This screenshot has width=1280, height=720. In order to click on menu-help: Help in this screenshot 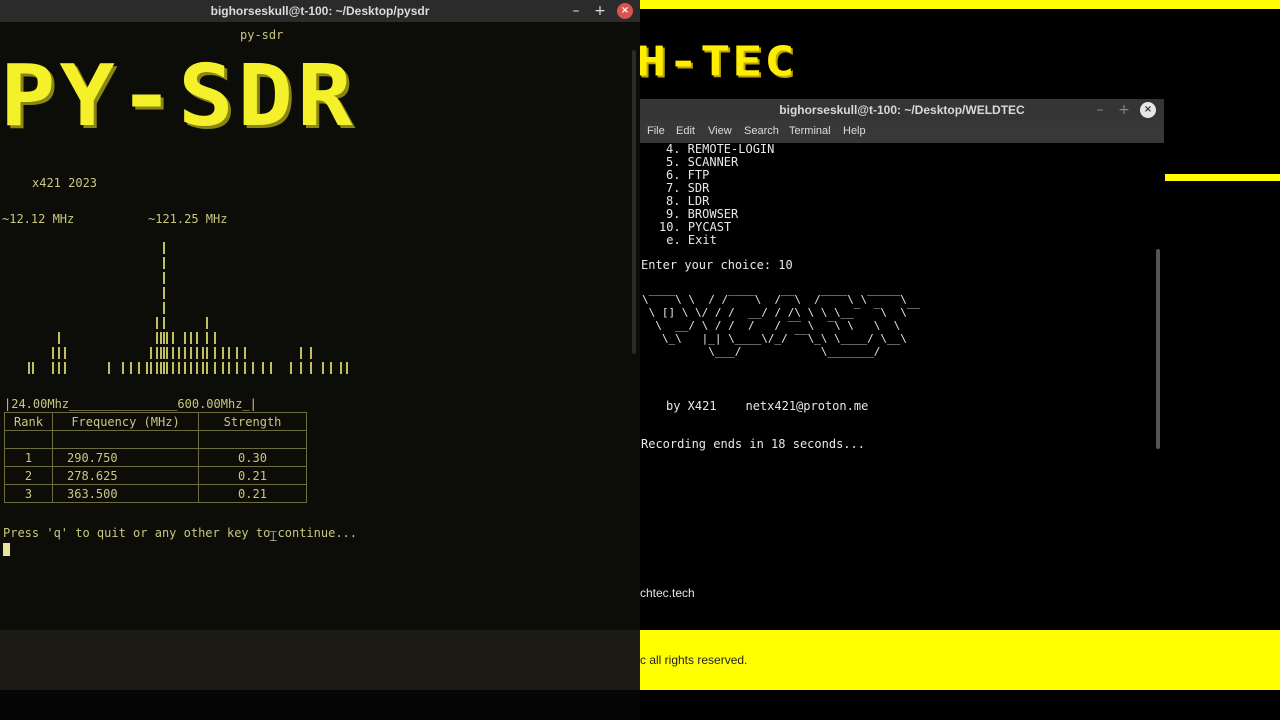, I will do `click(854, 131)`.